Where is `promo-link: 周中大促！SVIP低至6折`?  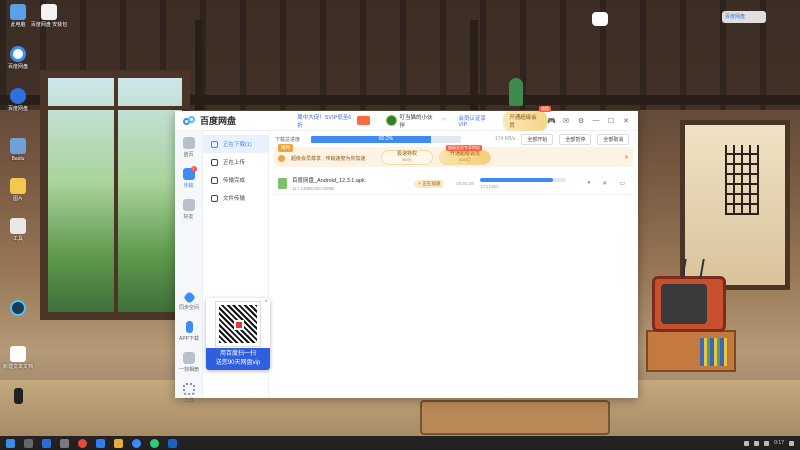 promo-link: 周中大促！SVIP低至6折 is located at coordinates (325, 121).